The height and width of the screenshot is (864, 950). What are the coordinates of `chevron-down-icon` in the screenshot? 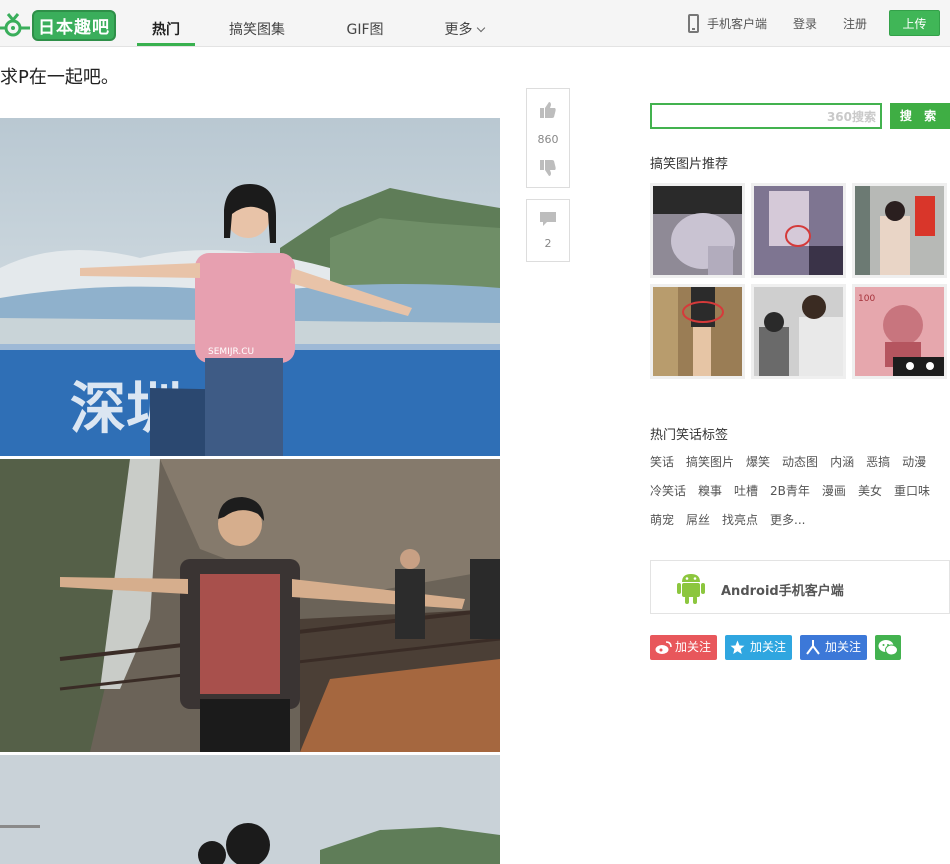 It's located at (480, 28).